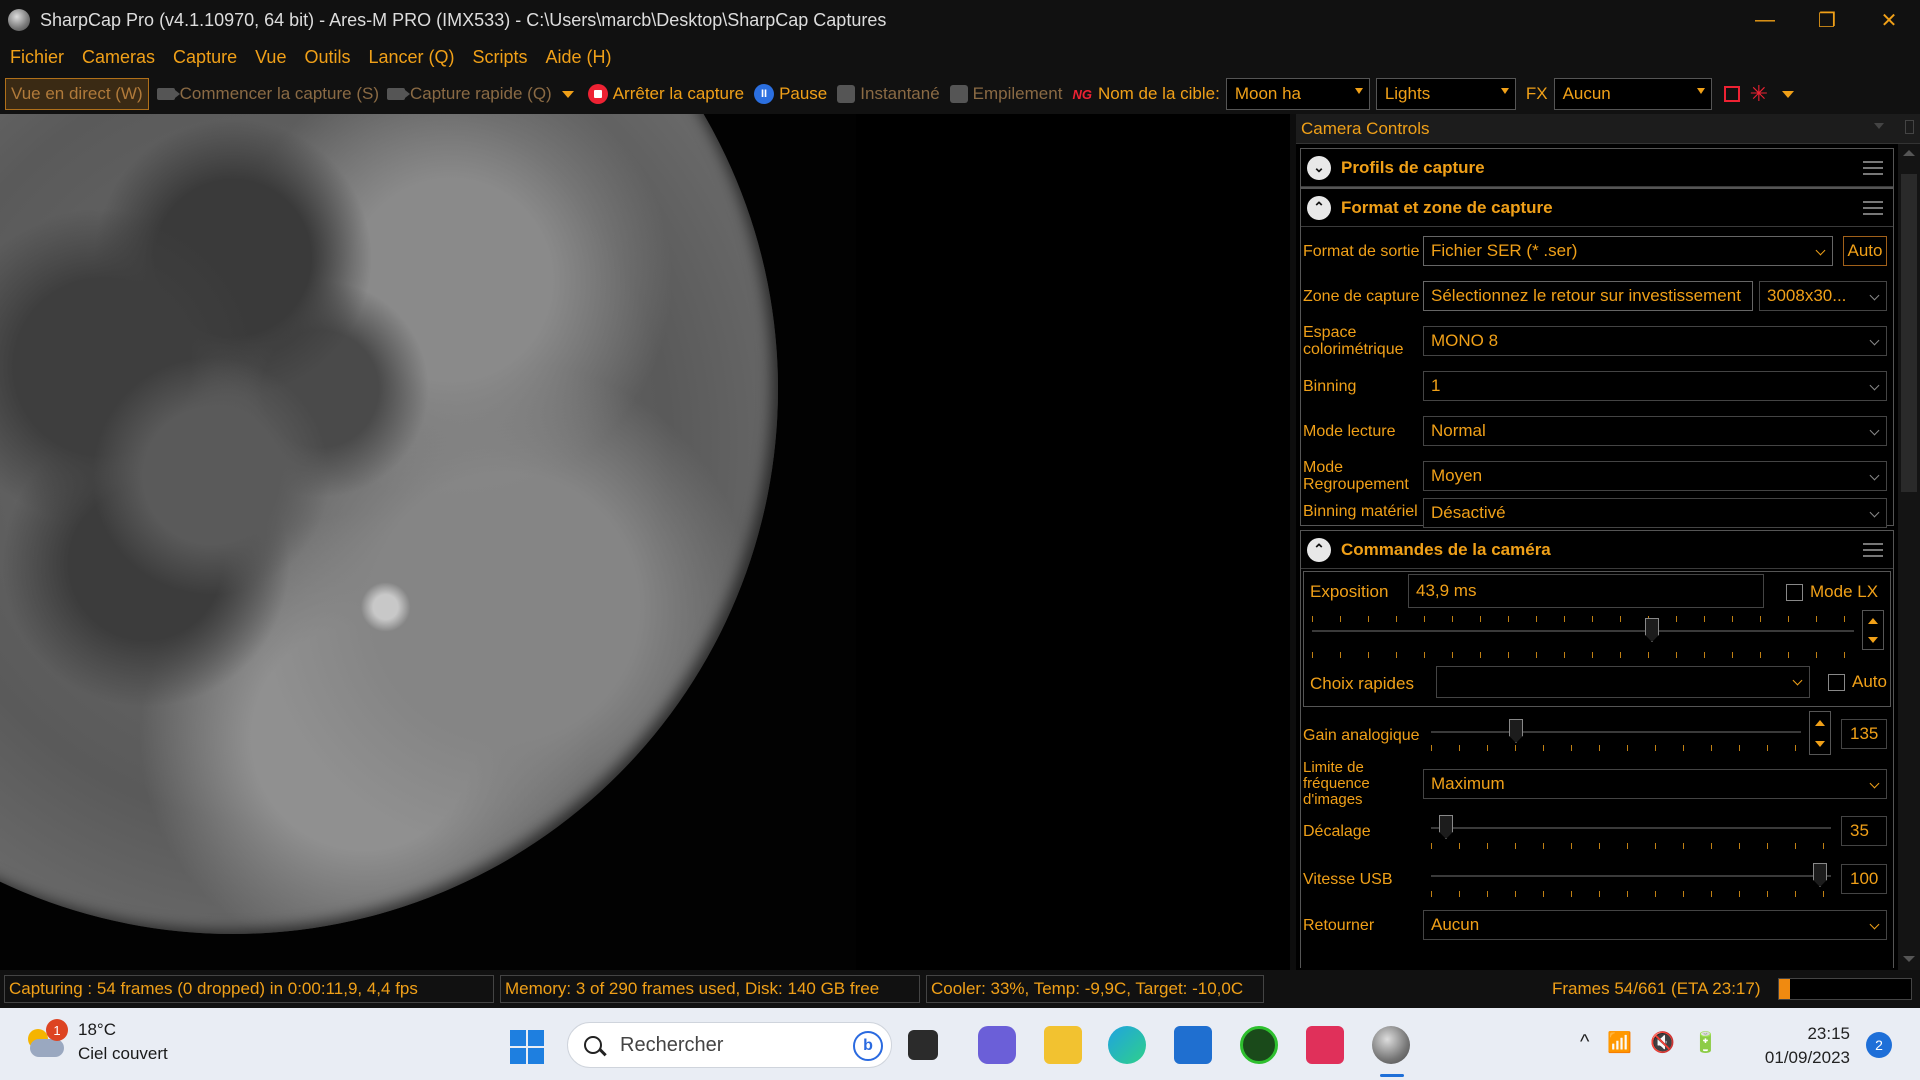 Image resolution: width=1920 pixels, height=1080 pixels. What do you see at coordinates (411, 57) in the screenshot?
I see `menu-lancer: Lancer (Q)` at bounding box center [411, 57].